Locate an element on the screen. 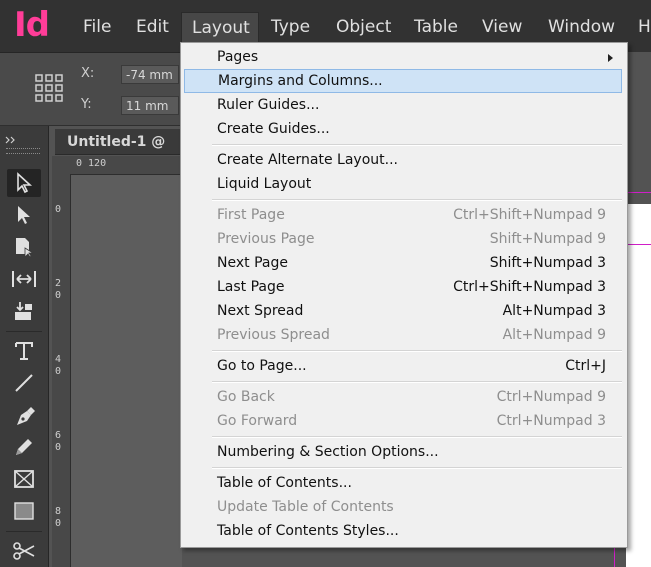  ruler-mark: 8 is located at coordinates (58, 511).